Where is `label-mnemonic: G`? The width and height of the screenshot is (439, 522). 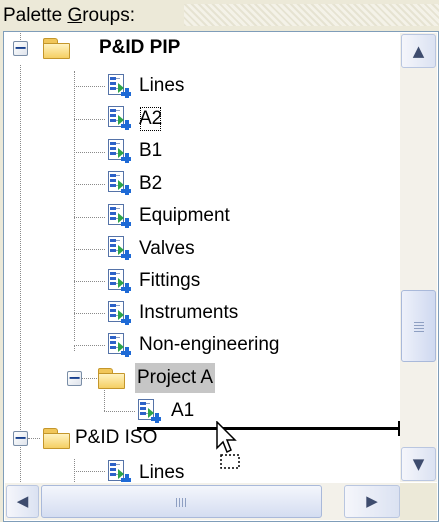
label-mnemonic: G is located at coordinates (75, 15).